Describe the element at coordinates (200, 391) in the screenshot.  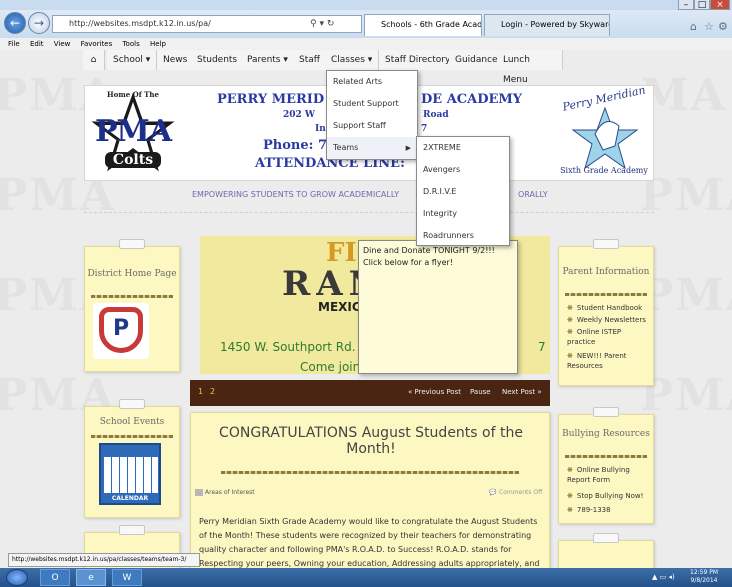
I see `slide-page-1: 1` at that location.